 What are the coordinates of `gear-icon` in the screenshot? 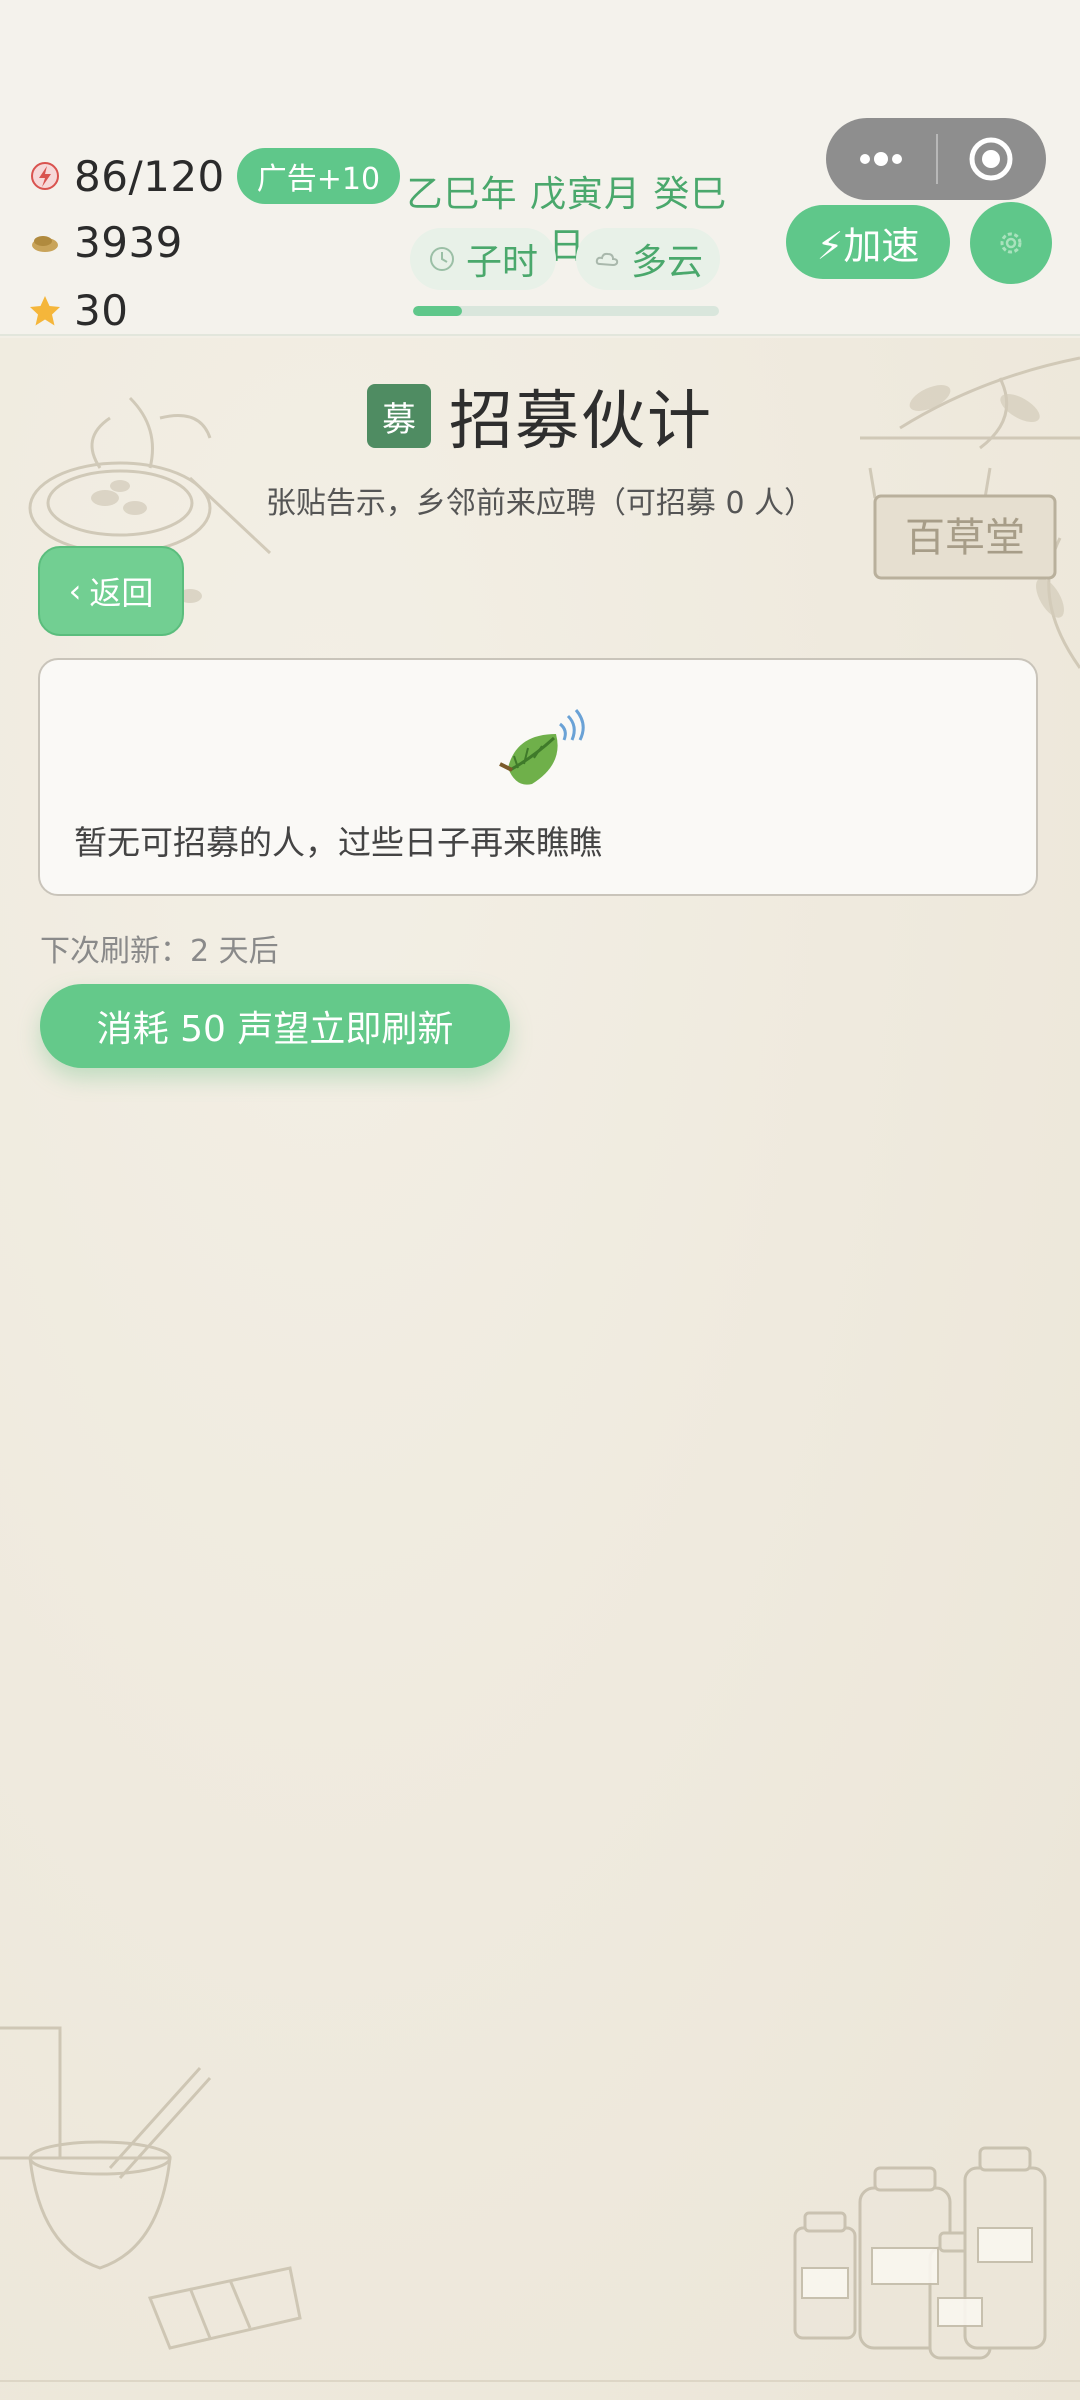 It's located at (1011, 243).